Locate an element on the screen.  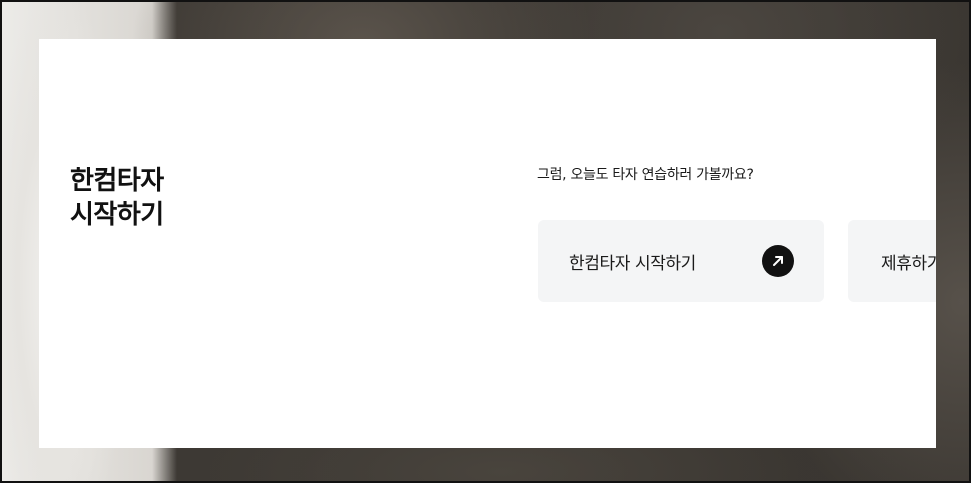
start-typing-button: 한컴타자 시작하기 is located at coordinates (681, 261).